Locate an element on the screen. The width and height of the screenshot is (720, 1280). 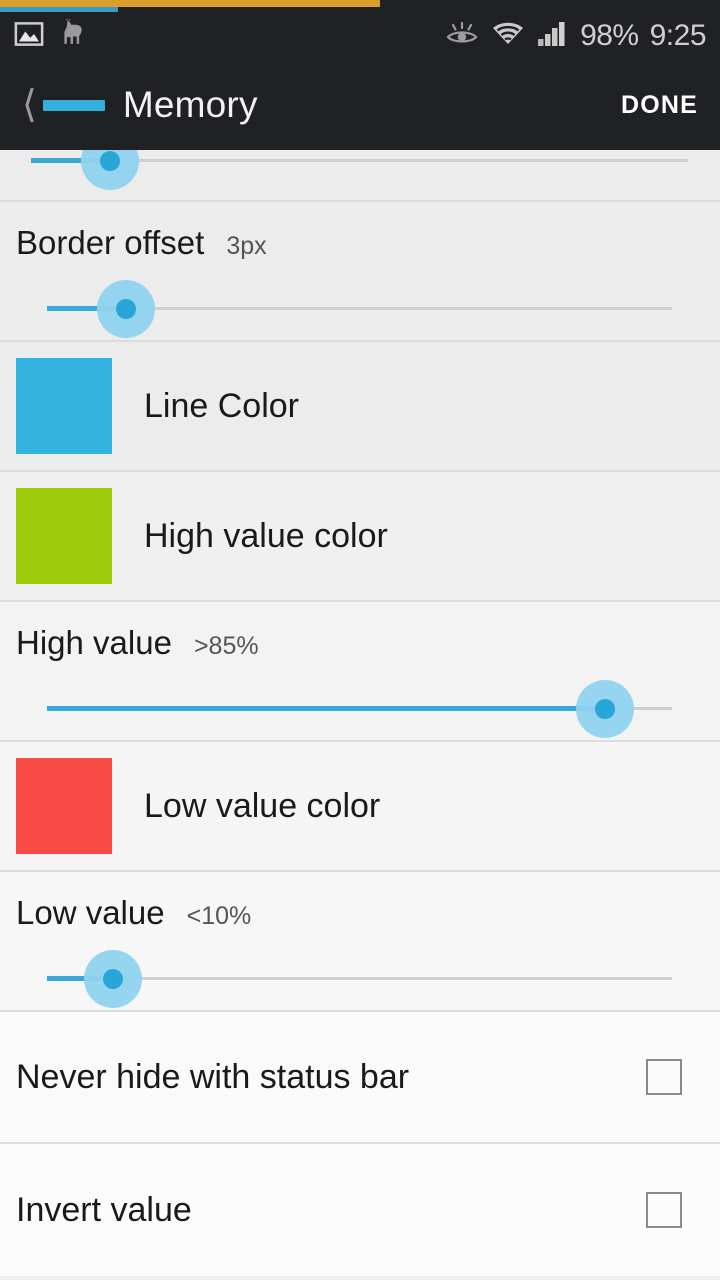
setting-value: <10% is located at coordinates (219, 916).